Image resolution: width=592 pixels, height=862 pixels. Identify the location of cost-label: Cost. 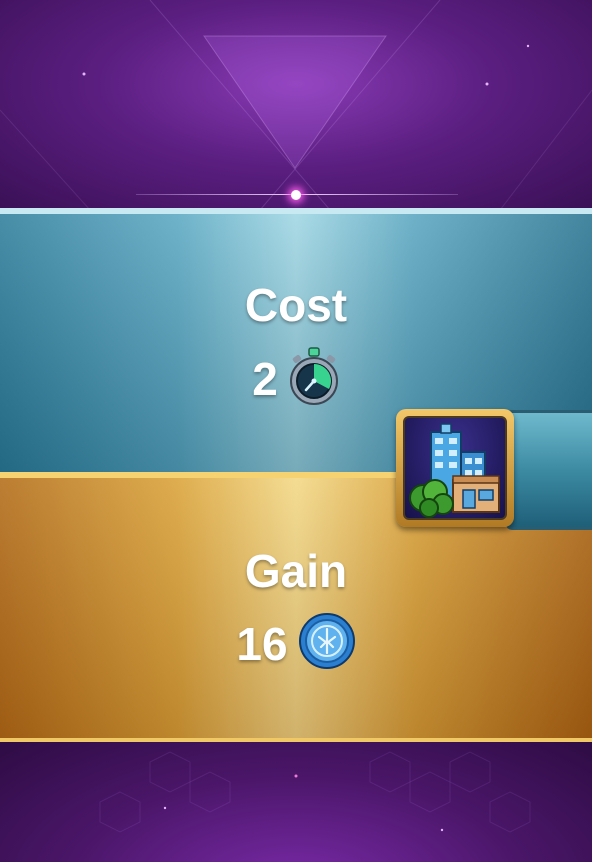
(296, 305).